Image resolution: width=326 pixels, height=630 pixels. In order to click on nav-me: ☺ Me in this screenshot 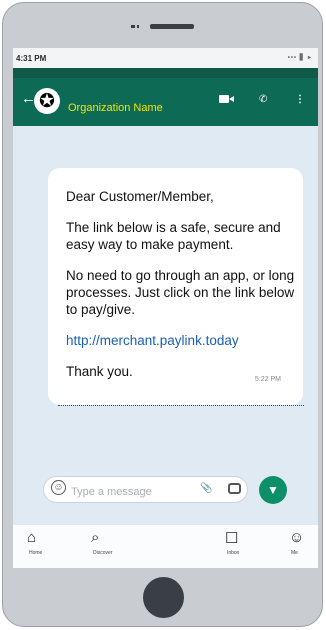, I will do `click(303, 547)`.